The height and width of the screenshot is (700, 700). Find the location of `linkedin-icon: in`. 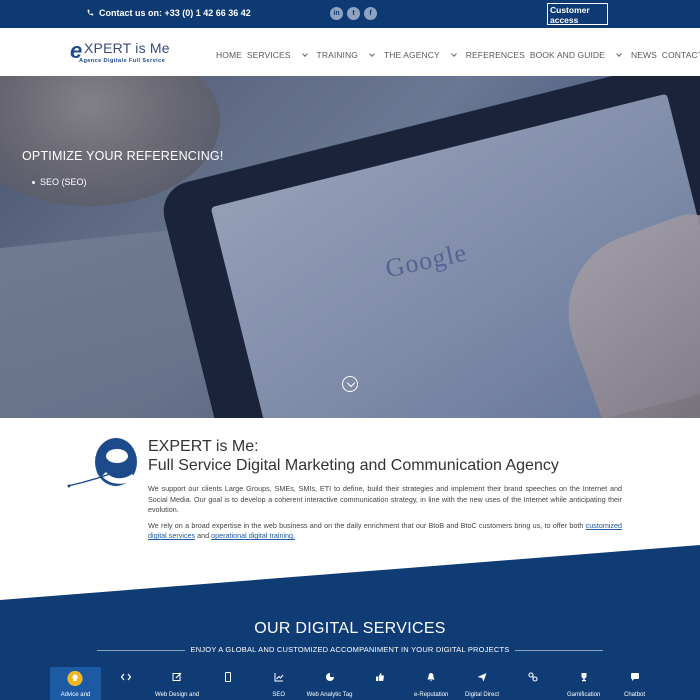

linkedin-icon: in is located at coordinates (336, 13).